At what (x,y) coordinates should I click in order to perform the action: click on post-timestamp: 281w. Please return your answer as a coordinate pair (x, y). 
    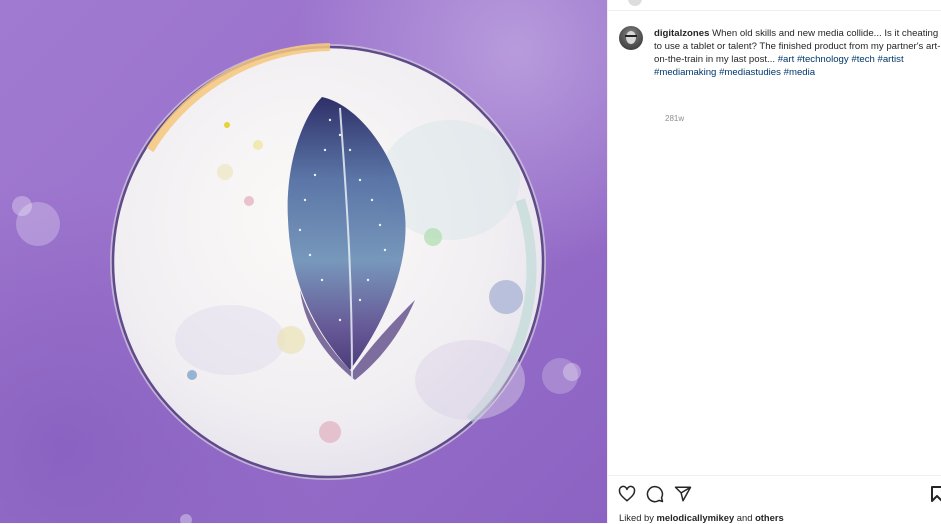
    Looking at the image, I should click on (674, 118).